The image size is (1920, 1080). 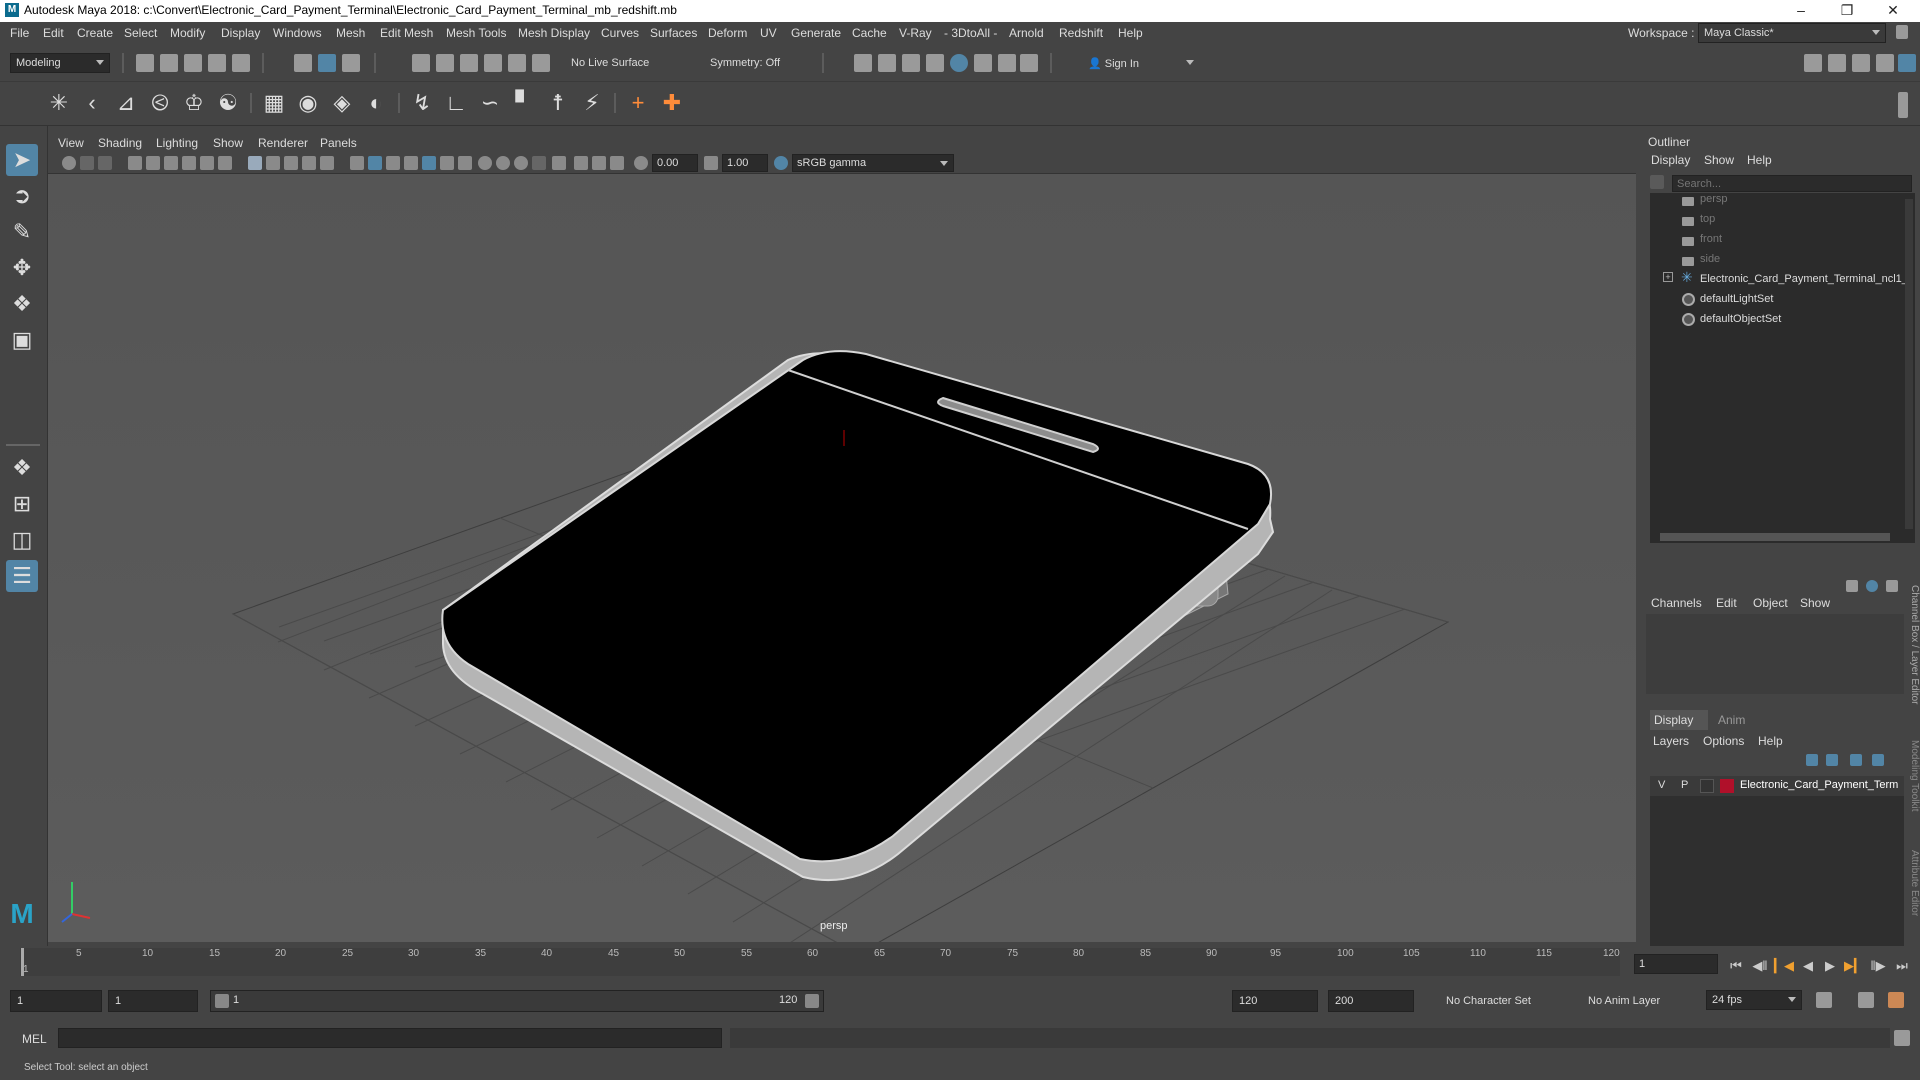 I want to click on layer-menu-layers: Layers, so click(x=1671, y=741).